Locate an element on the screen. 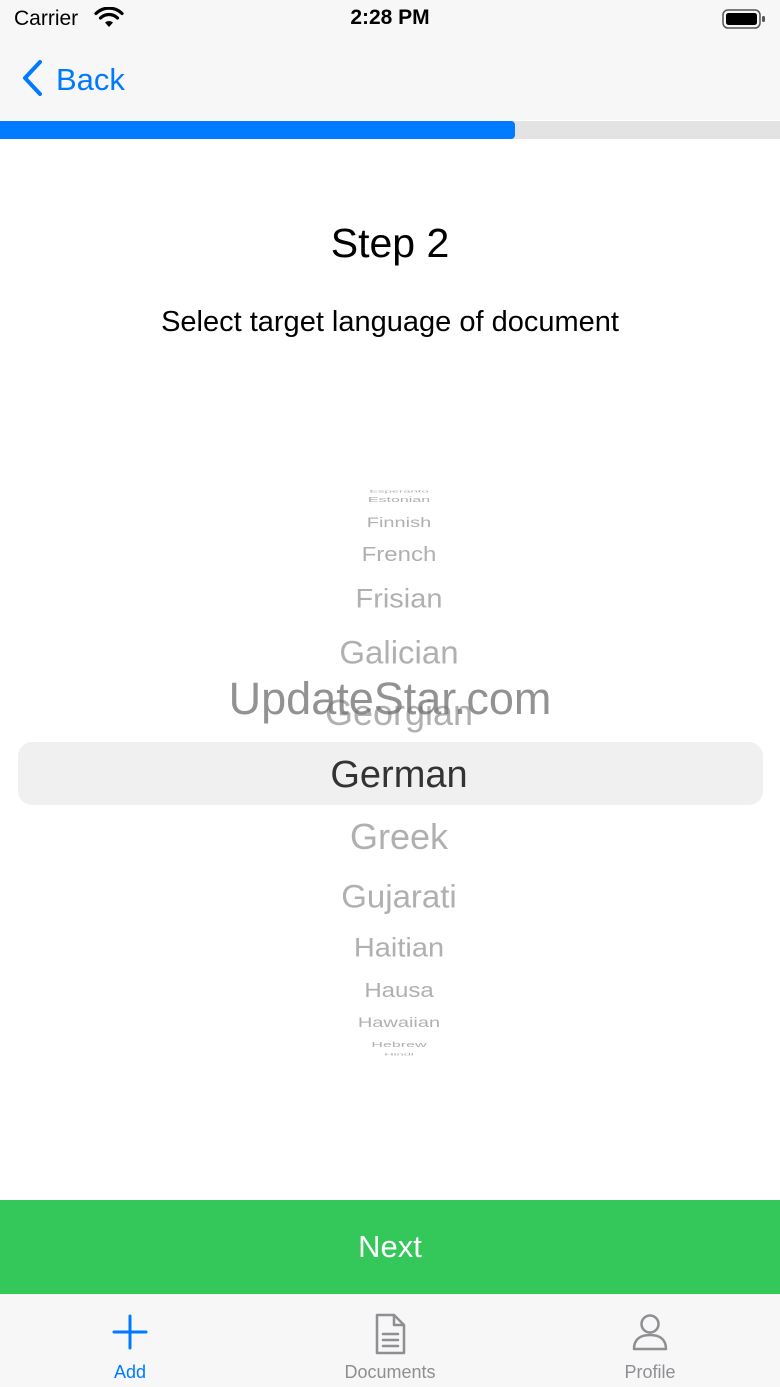  picker-item: Gujarati is located at coordinates (390, 896).